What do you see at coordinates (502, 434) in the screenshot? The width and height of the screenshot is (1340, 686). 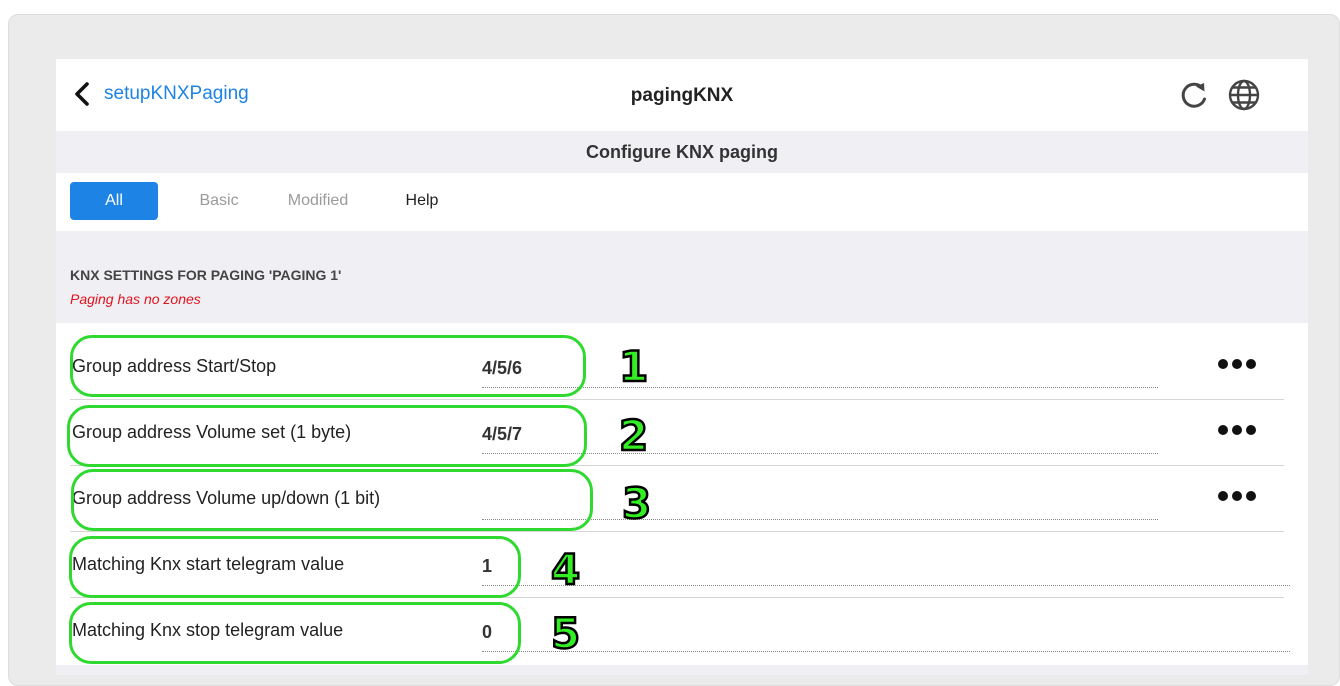 I see `setting-value: 4/5/7` at bounding box center [502, 434].